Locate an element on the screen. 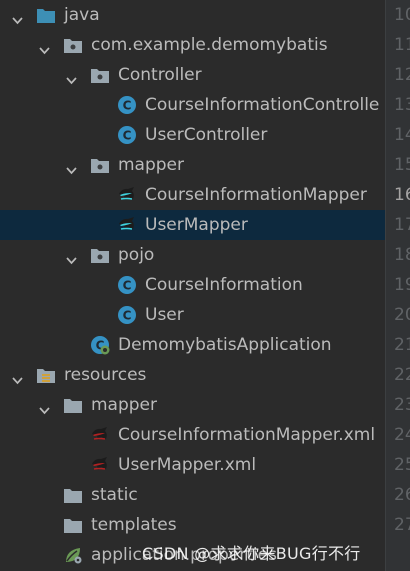  line-number: 13 is located at coordinates (402, 105).